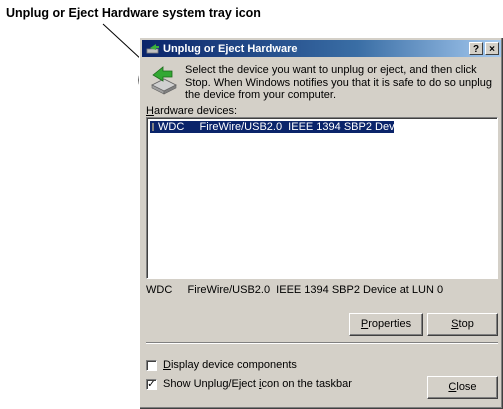 The image size is (503, 409). Describe the element at coordinates (153, 127) in the screenshot. I see `drive-icon` at that location.